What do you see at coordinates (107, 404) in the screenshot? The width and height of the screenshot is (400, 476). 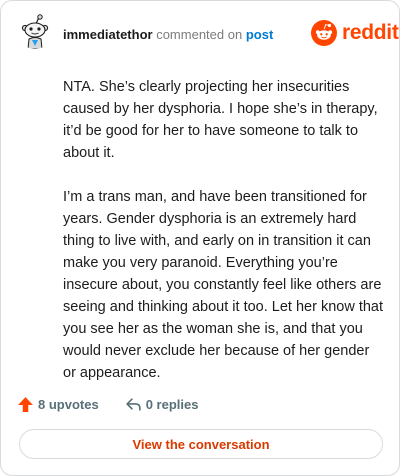 I see `comment-footer: 8 upvotes 0 replies` at bounding box center [107, 404].